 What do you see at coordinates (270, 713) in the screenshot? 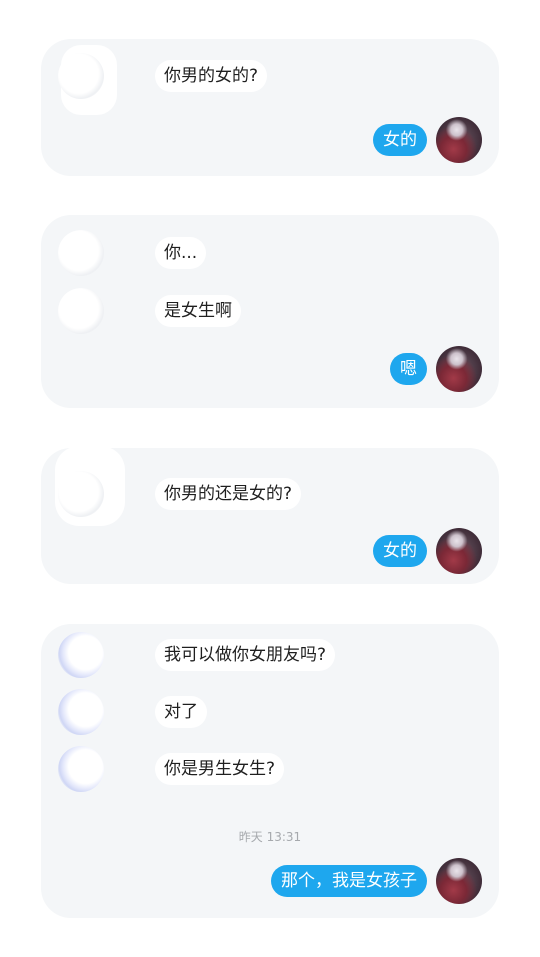
I see `message-row-incoming: 对了` at bounding box center [270, 713].